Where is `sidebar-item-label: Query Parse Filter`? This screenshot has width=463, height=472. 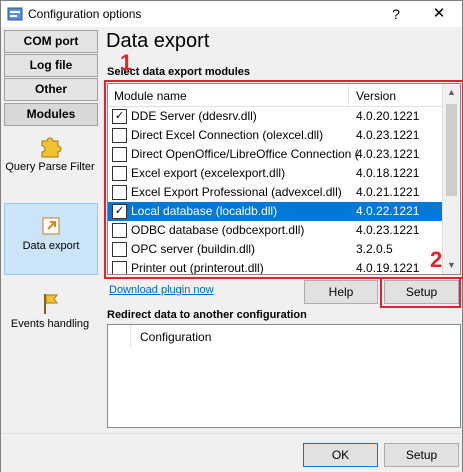
sidebar-item-label: Query Parse Filter is located at coordinates (50, 167).